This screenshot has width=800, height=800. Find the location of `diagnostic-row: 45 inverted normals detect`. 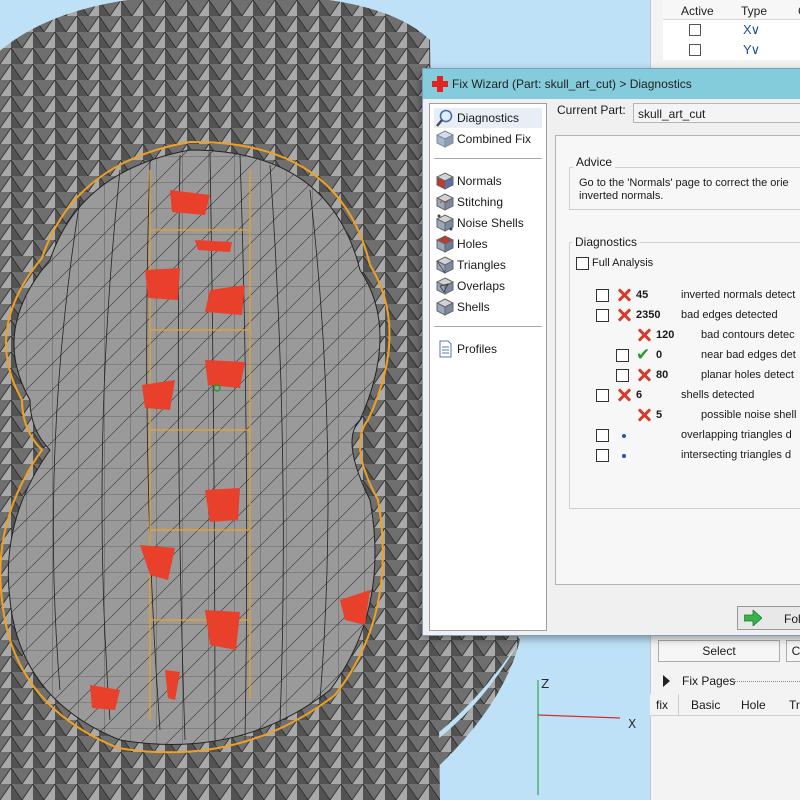

diagnostic-row: 45 inverted normals detect is located at coordinates (611, 296).